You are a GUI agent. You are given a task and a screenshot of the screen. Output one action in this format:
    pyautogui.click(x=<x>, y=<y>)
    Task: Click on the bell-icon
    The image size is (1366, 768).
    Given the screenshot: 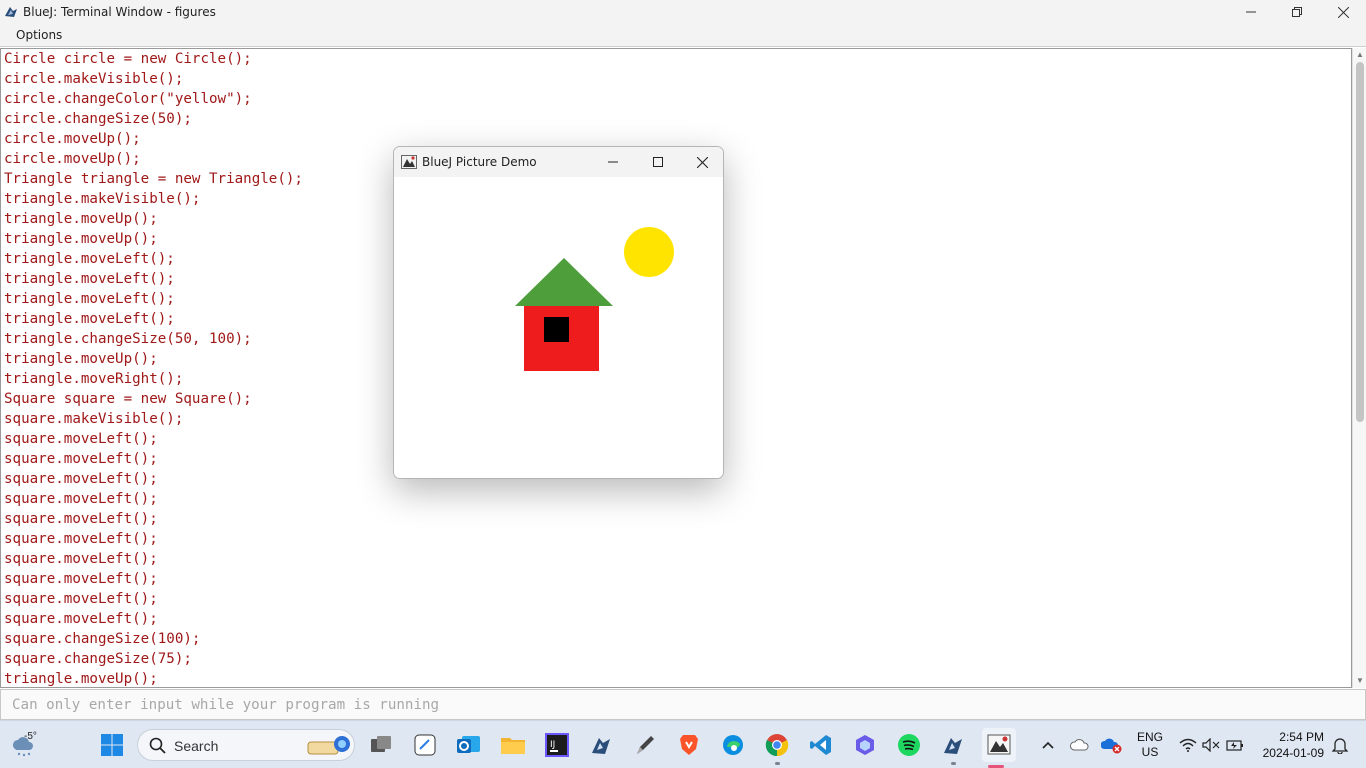 What is the action you would take?
    pyautogui.click(x=1340, y=746)
    